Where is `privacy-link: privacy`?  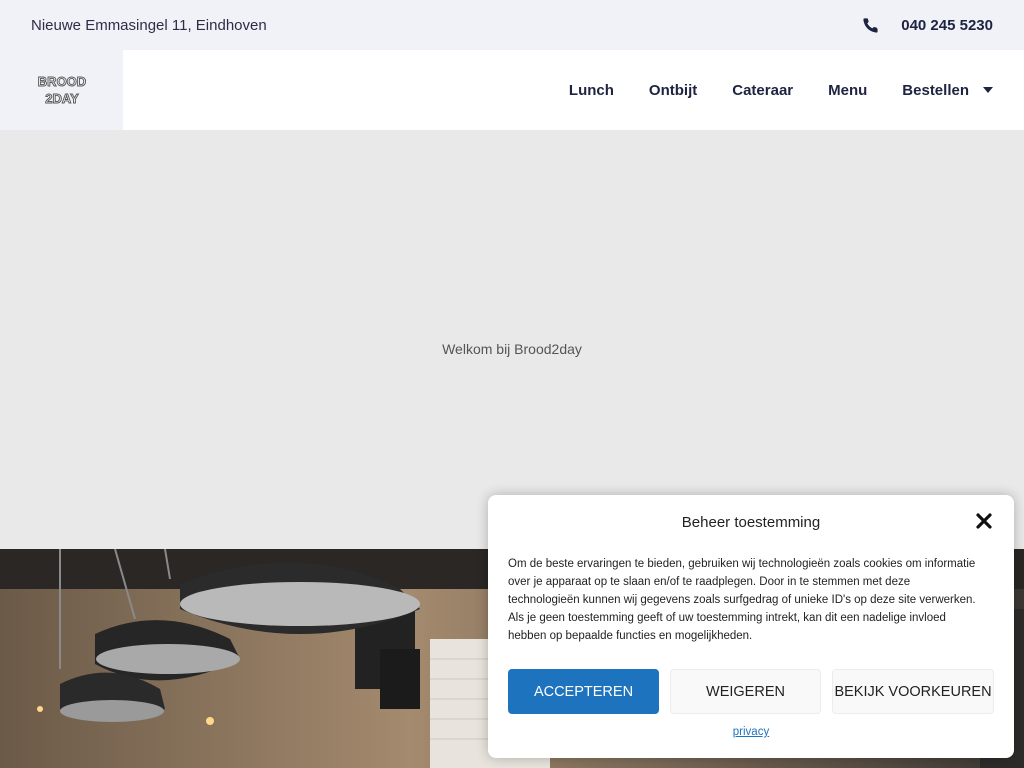
privacy-link: privacy is located at coordinates (751, 732).